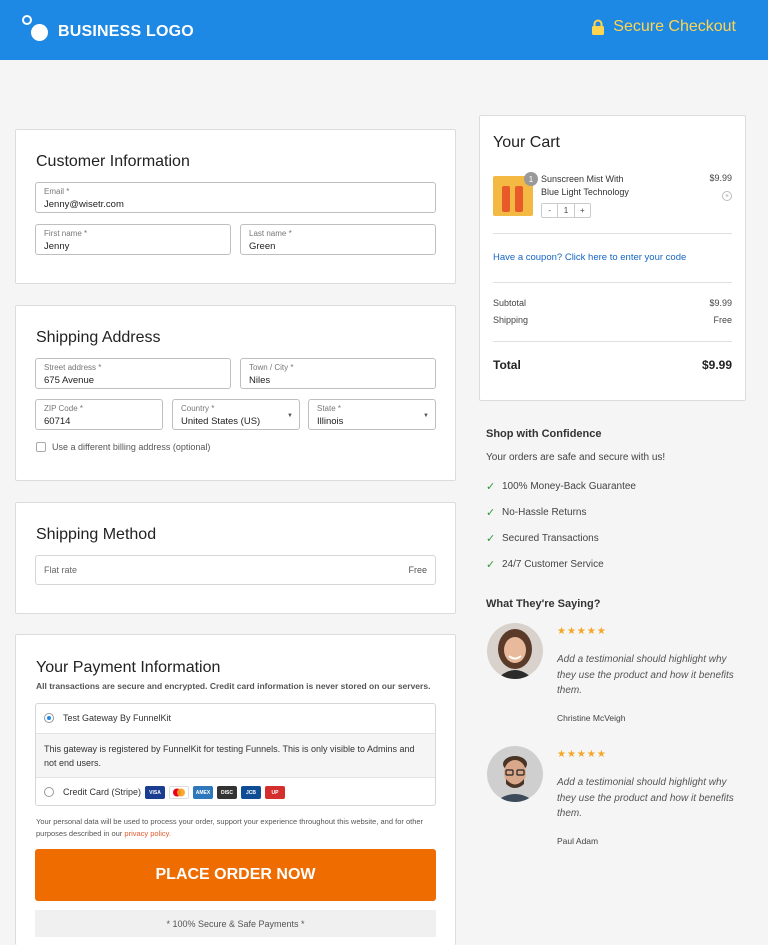 The width and height of the screenshot is (768, 945). I want to click on shipping-value: Free, so click(722, 320).